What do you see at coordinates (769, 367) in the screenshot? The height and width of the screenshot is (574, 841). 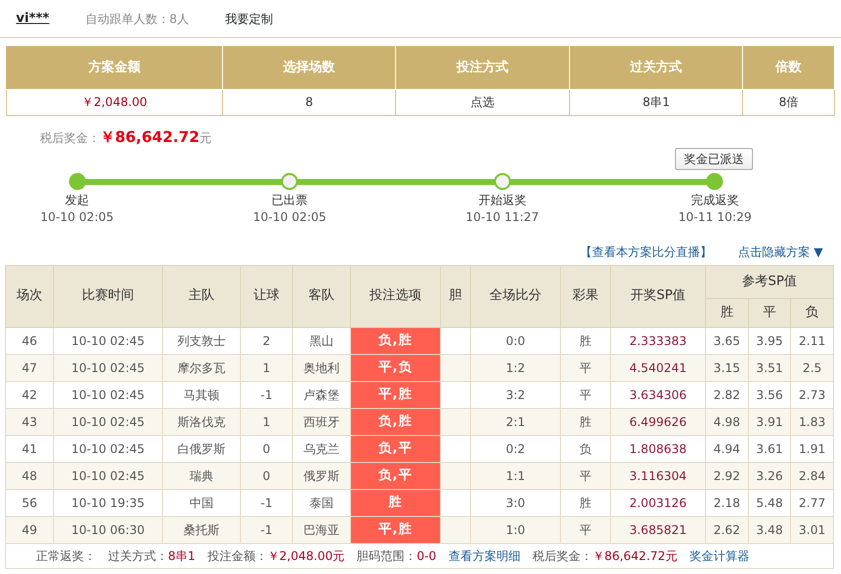 I see `table-cell: 3.51` at bounding box center [769, 367].